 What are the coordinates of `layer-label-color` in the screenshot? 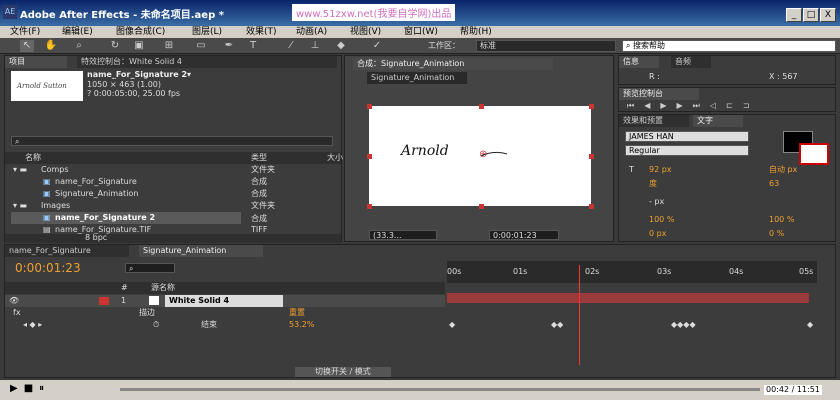 It's located at (104, 301).